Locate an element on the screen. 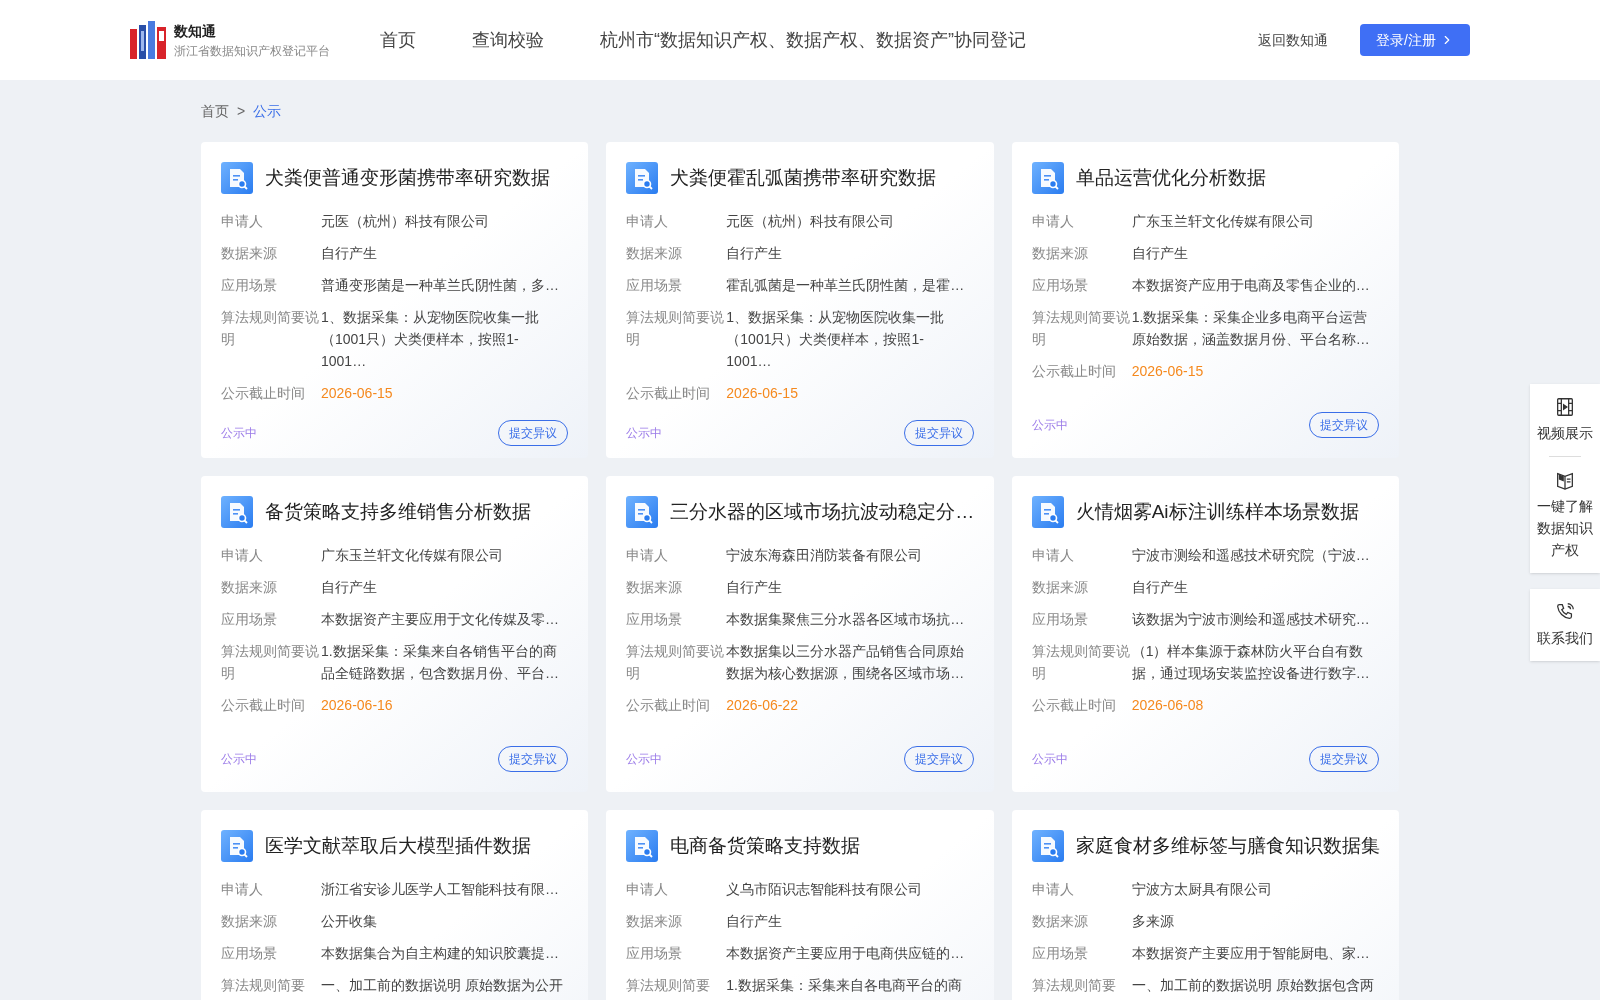  card-title: 医学文献萃取后大模型插件数据 is located at coordinates (398, 845).